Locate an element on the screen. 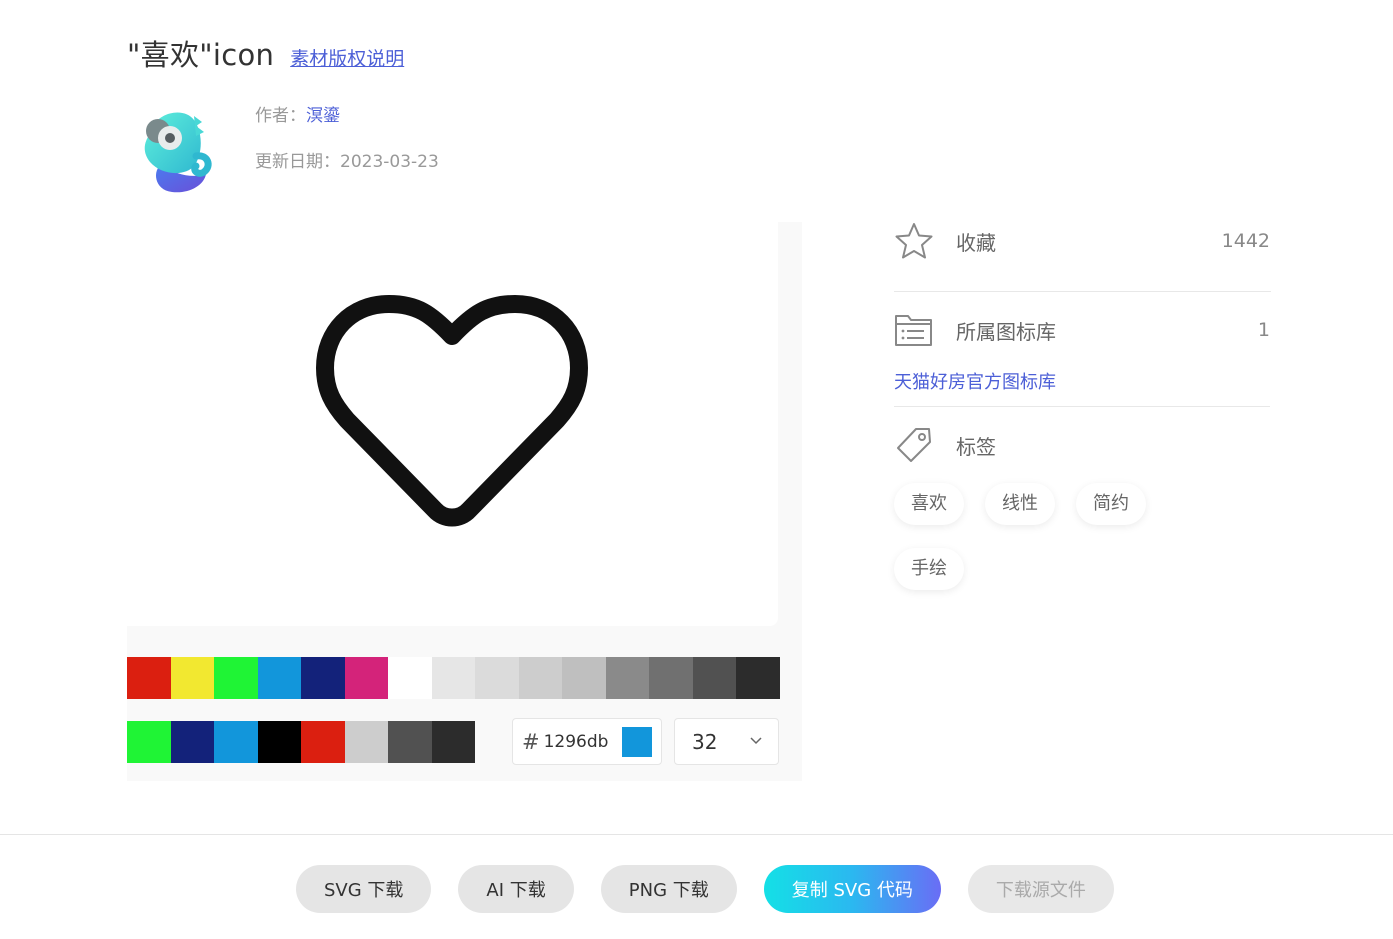  svg-download-button: SVG 下载 is located at coordinates (364, 889).